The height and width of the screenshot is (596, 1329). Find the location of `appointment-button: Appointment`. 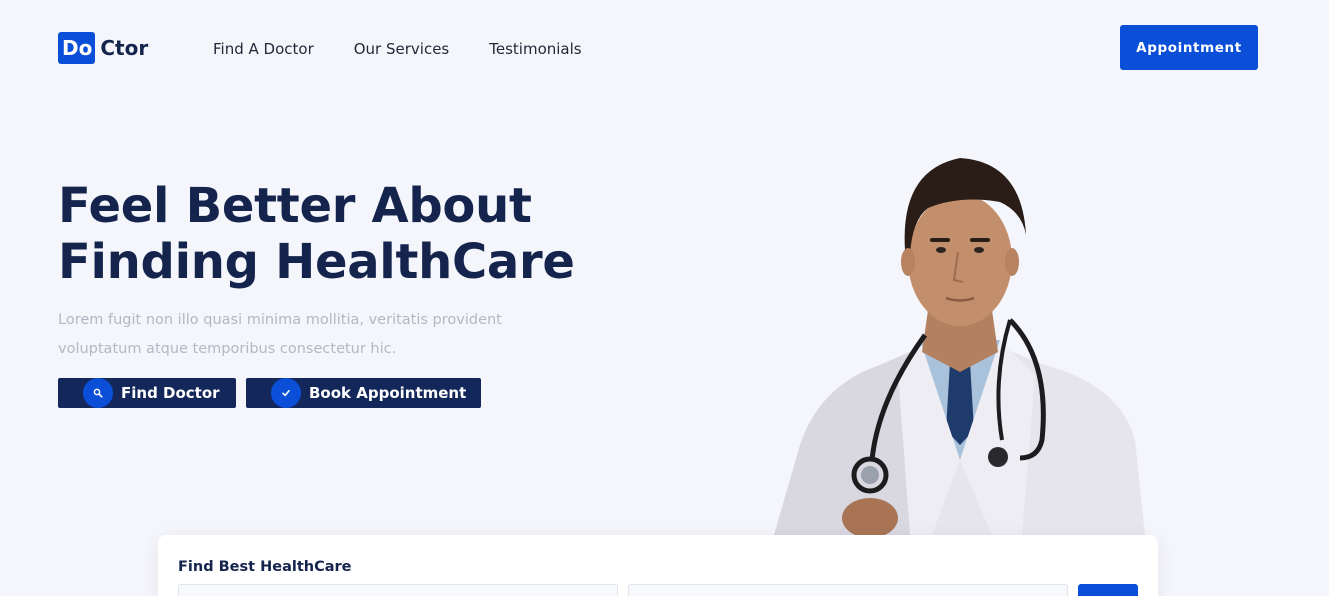

appointment-button: Appointment is located at coordinates (1189, 47).